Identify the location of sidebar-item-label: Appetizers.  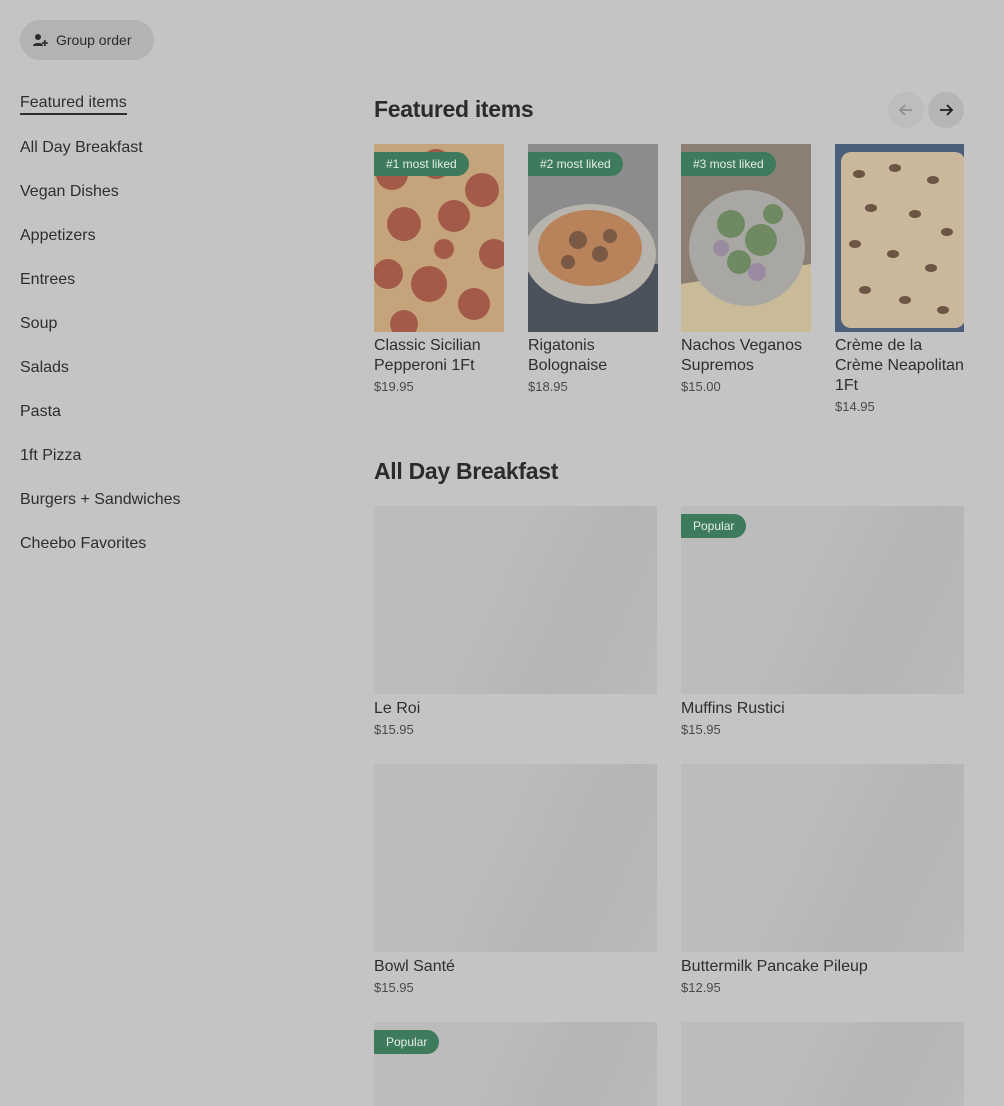
(58, 235).